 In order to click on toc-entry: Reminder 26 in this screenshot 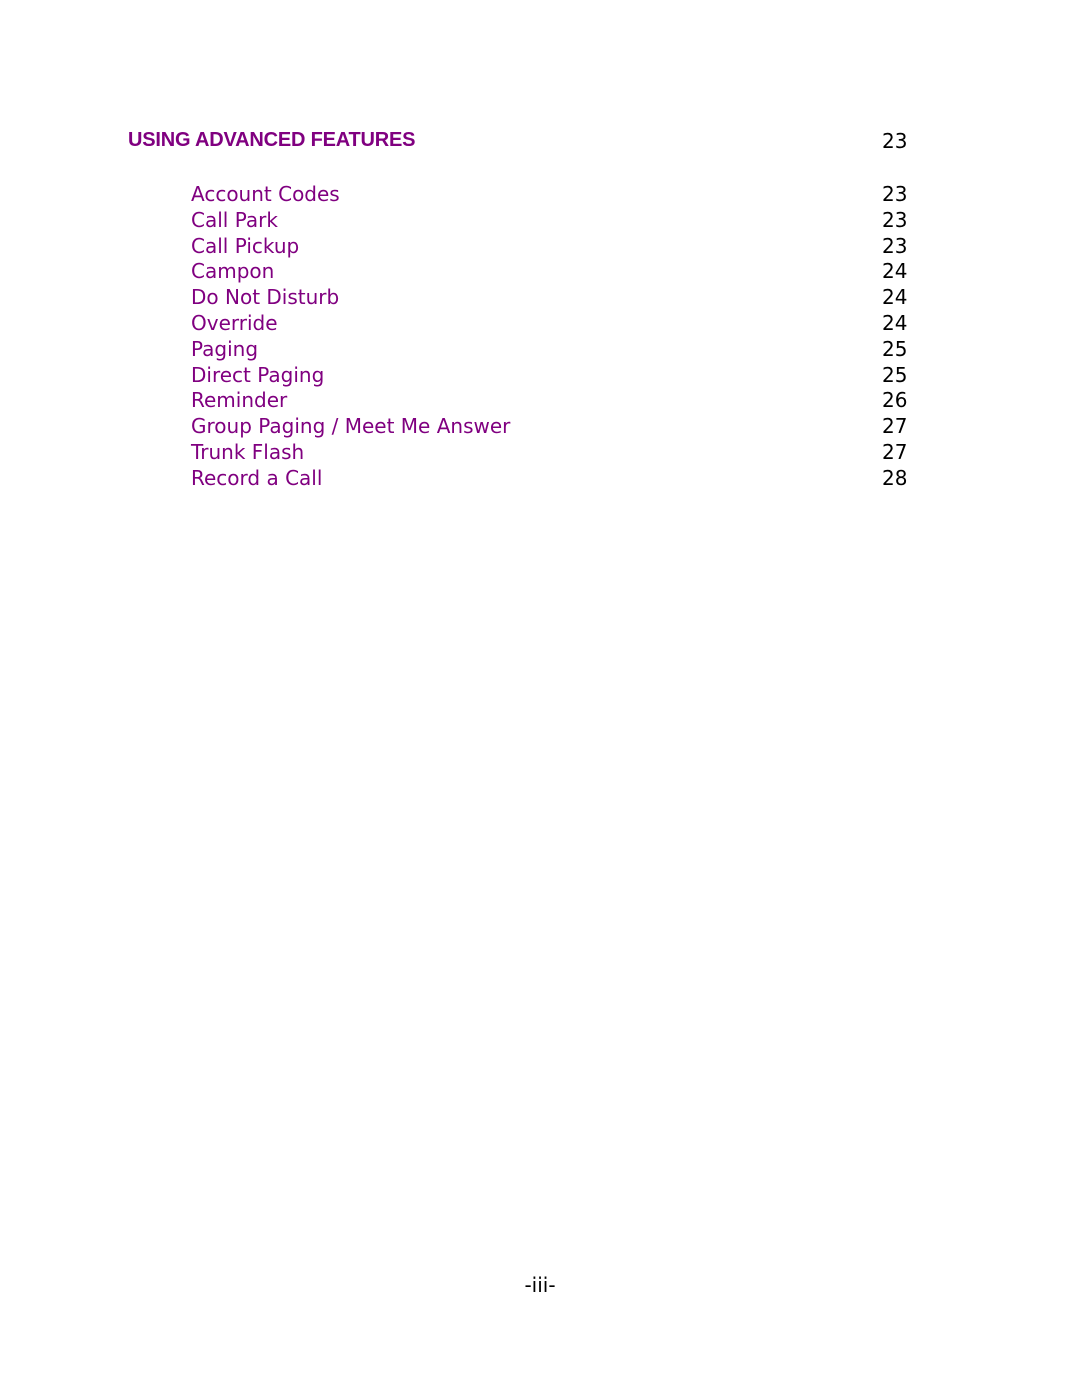, I will do `click(540, 400)`.